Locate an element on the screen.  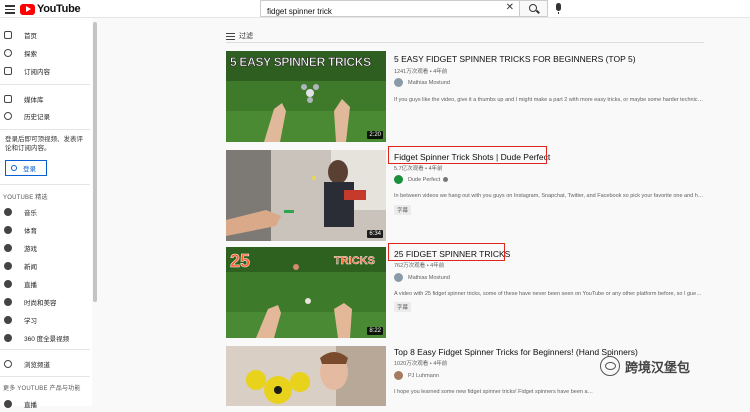
sidebar-item-browse-channels: 浏览频道 is located at coordinates (46, 363).